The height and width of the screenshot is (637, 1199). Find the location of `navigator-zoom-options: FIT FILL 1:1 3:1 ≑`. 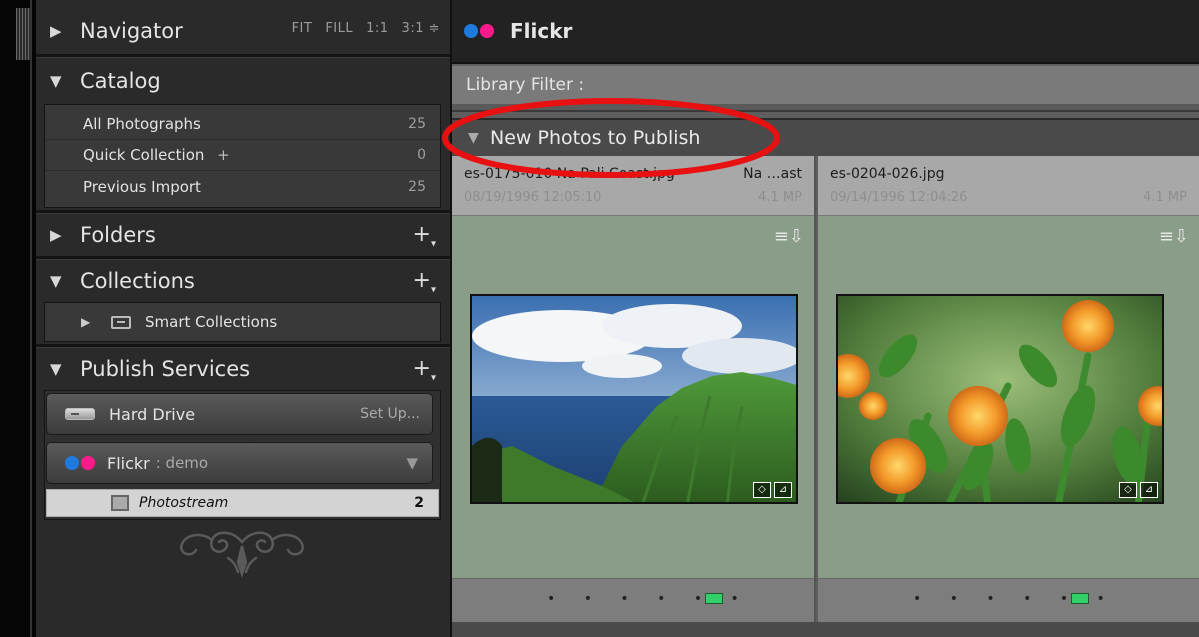

navigator-zoom-options: FIT FILL 1:1 3:1 ≑ is located at coordinates (366, 28).